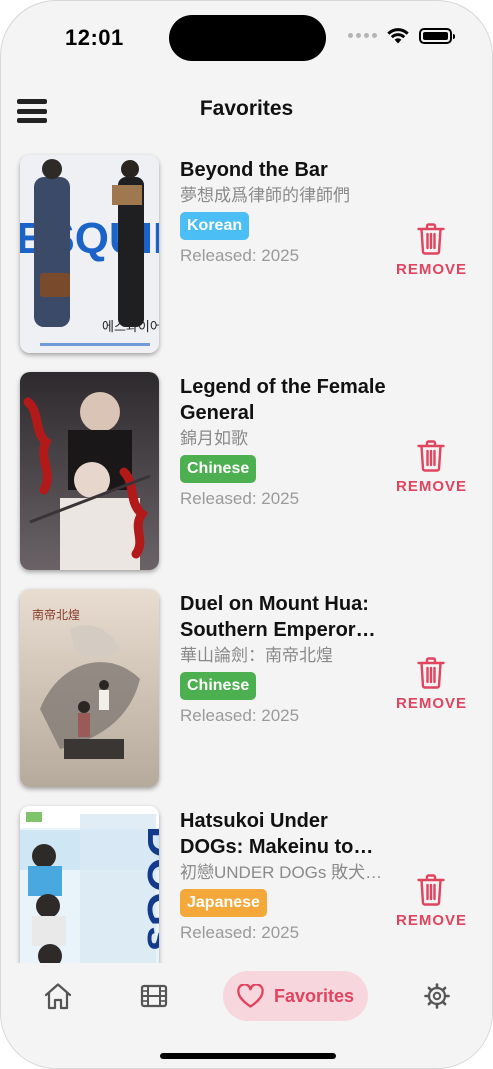  Describe the element at coordinates (246, 108) in the screenshot. I see `page-title: Favorites` at that location.